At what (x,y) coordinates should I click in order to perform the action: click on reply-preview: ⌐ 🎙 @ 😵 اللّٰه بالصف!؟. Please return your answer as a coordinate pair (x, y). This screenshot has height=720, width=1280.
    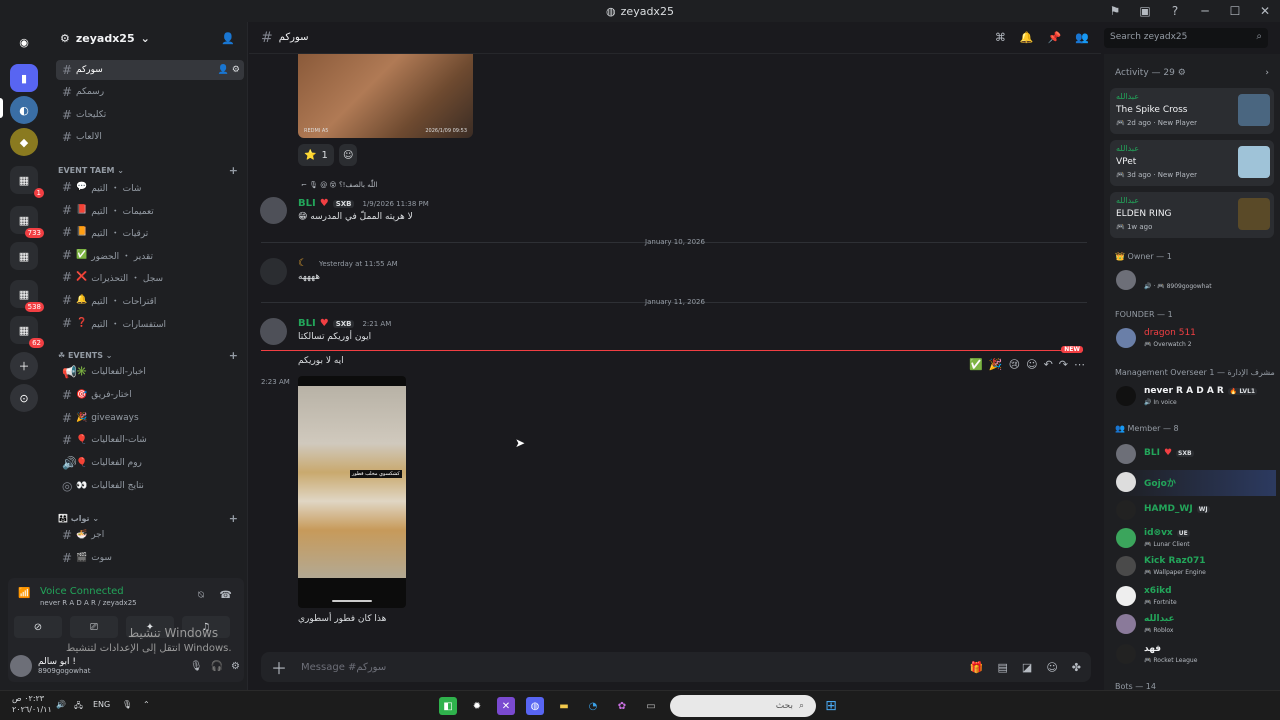
    Looking at the image, I should click on (339, 185).